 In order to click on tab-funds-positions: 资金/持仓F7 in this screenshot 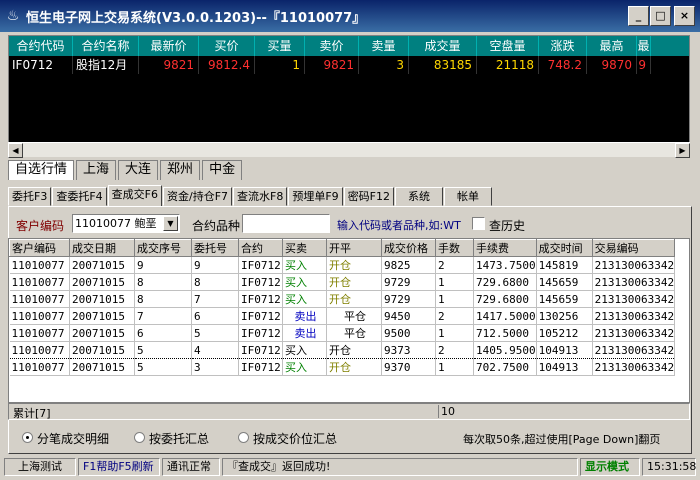, I will do `click(197, 196)`.